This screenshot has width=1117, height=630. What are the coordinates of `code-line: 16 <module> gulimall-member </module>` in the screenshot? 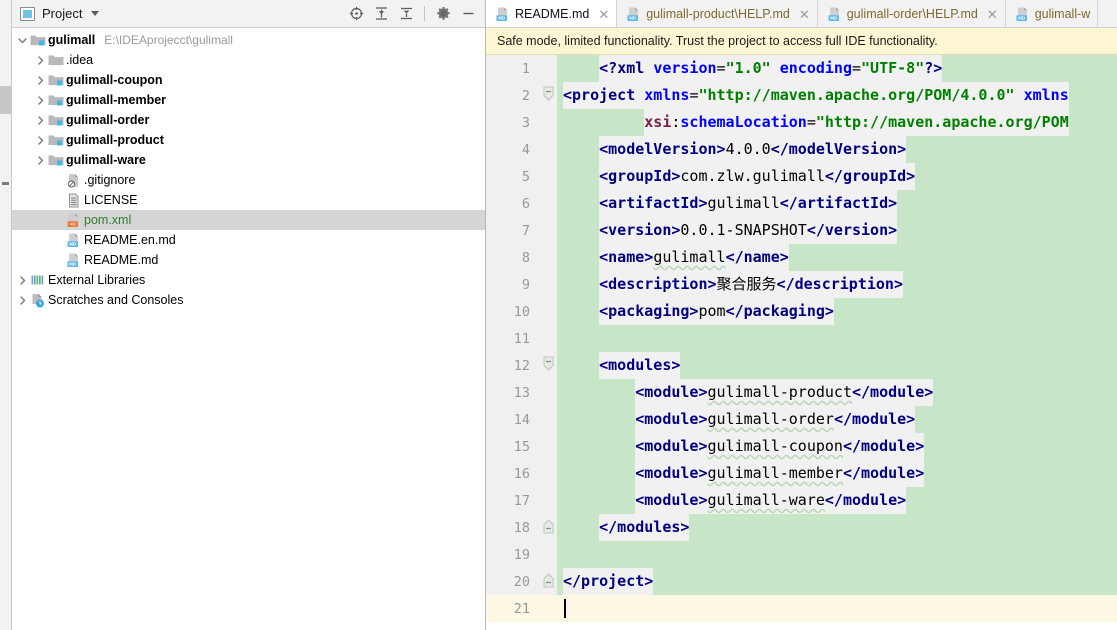 It's located at (801, 473).